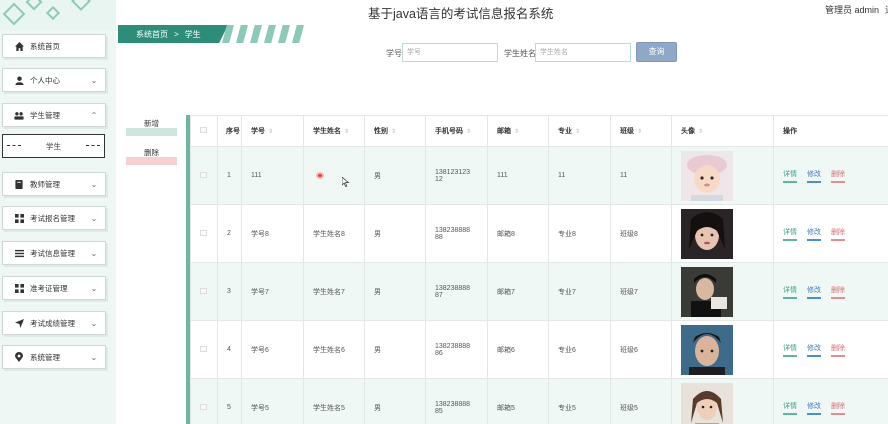  I want to click on sidebar-item-label: 考试成绩管理, so click(52, 323).